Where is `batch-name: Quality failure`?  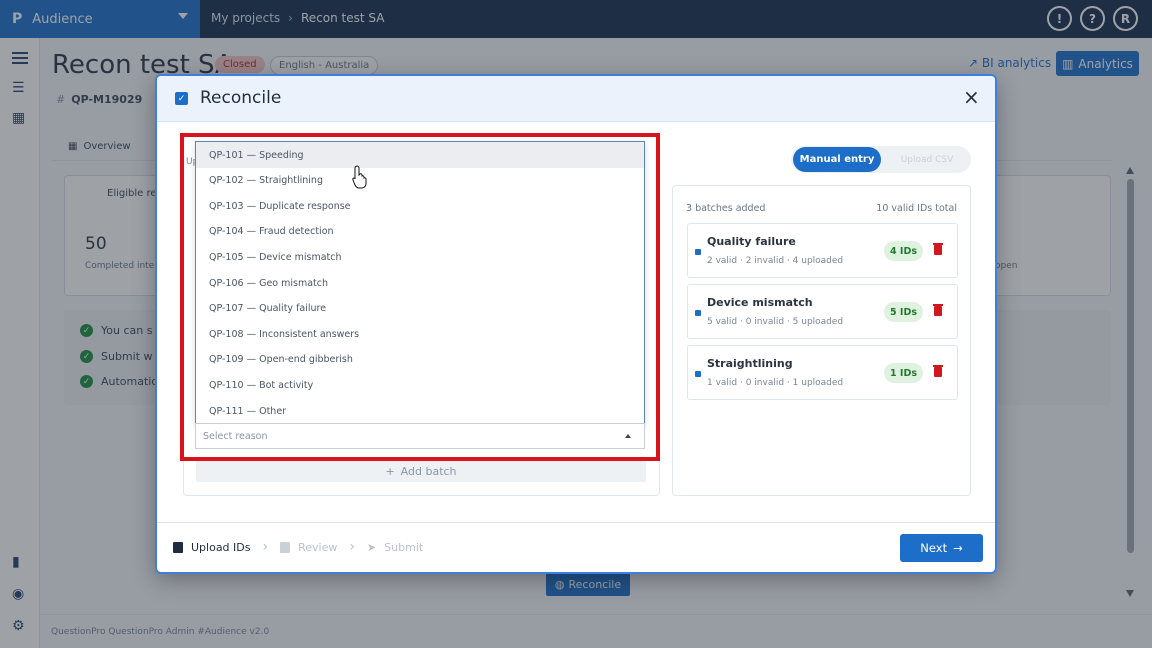
batch-name: Quality failure is located at coordinates (751, 241).